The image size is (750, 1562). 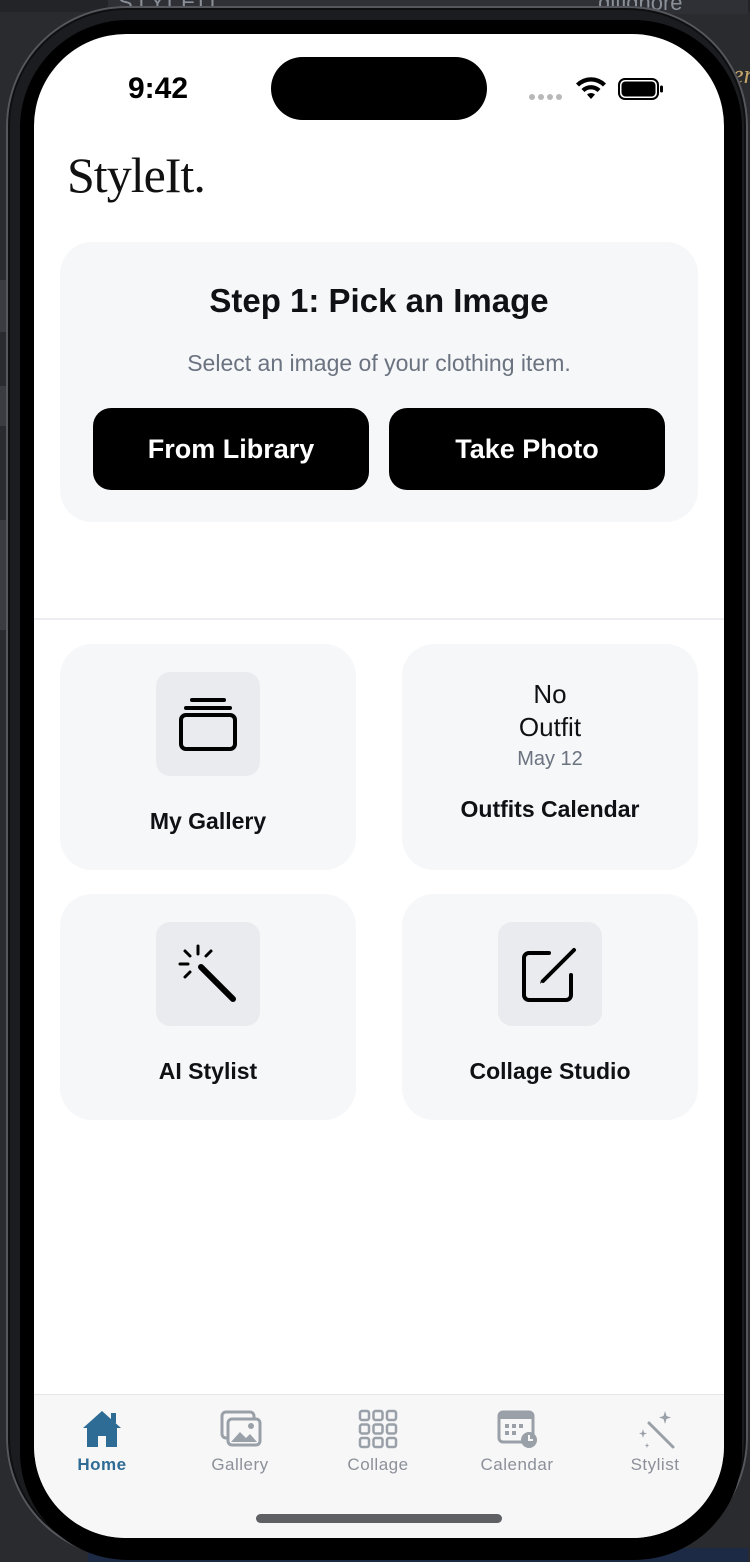 I want to click on step-subtitle: Select an image of your clothing item., so click(x=379, y=363).